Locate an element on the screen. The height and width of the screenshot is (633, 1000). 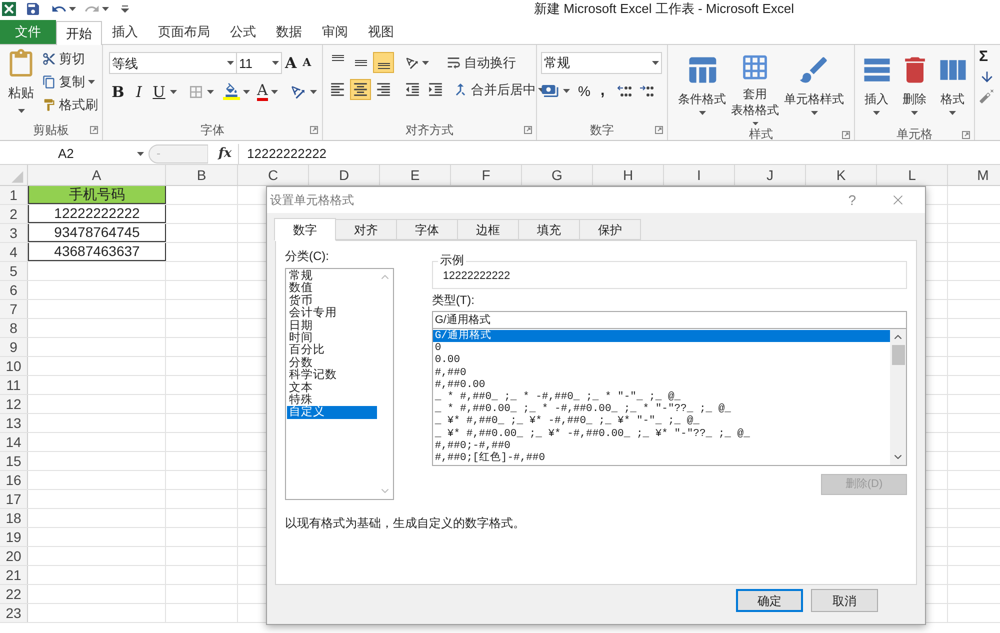
column-header: H is located at coordinates (628, 175).